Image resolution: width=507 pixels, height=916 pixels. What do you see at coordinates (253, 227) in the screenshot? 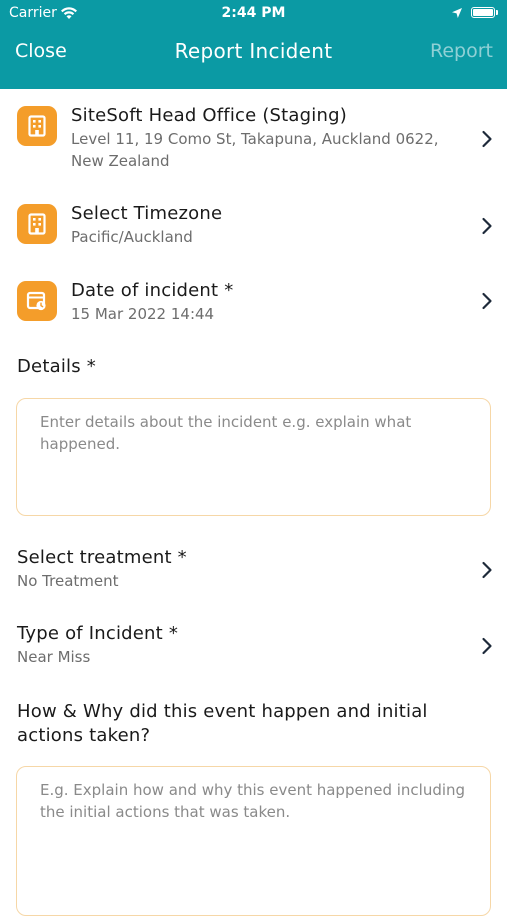
I see `timezone-row: Select Timezone Pacific/Auckland` at bounding box center [253, 227].